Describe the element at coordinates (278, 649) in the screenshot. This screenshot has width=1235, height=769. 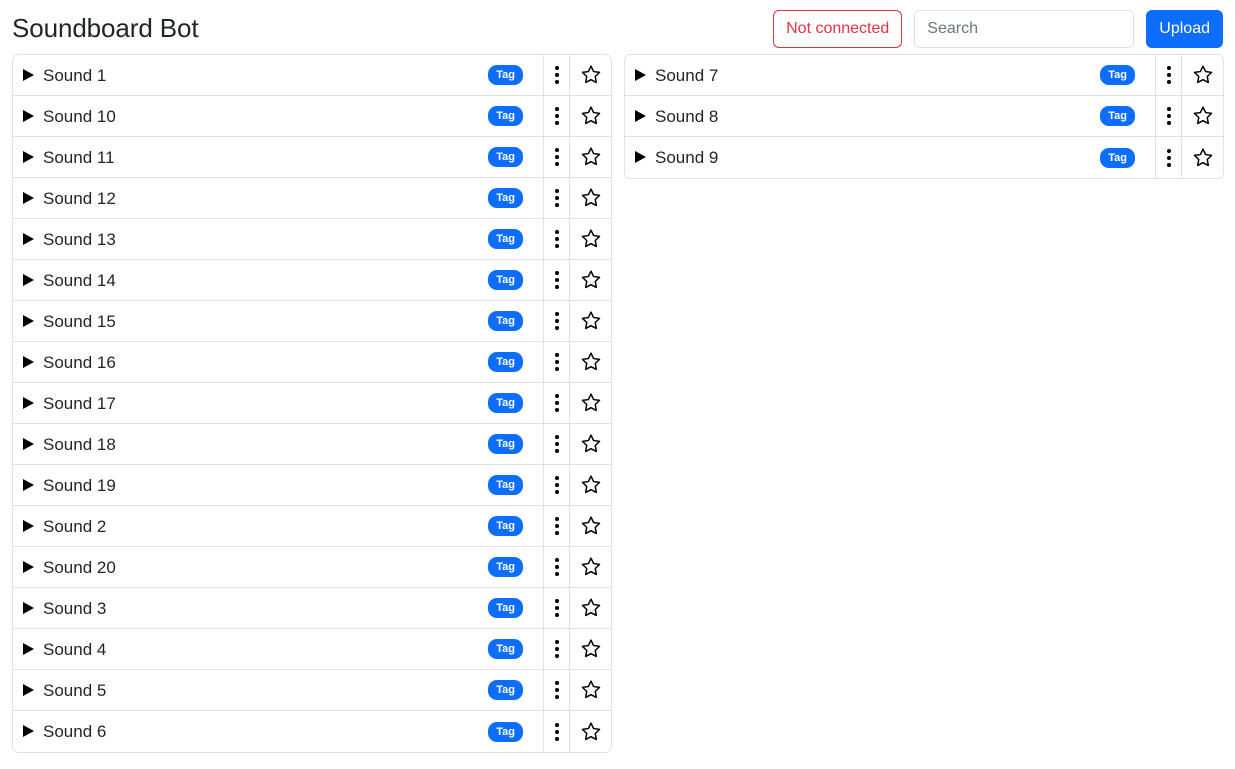
I see `sound-play-area: Sound 4 Tag` at that location.